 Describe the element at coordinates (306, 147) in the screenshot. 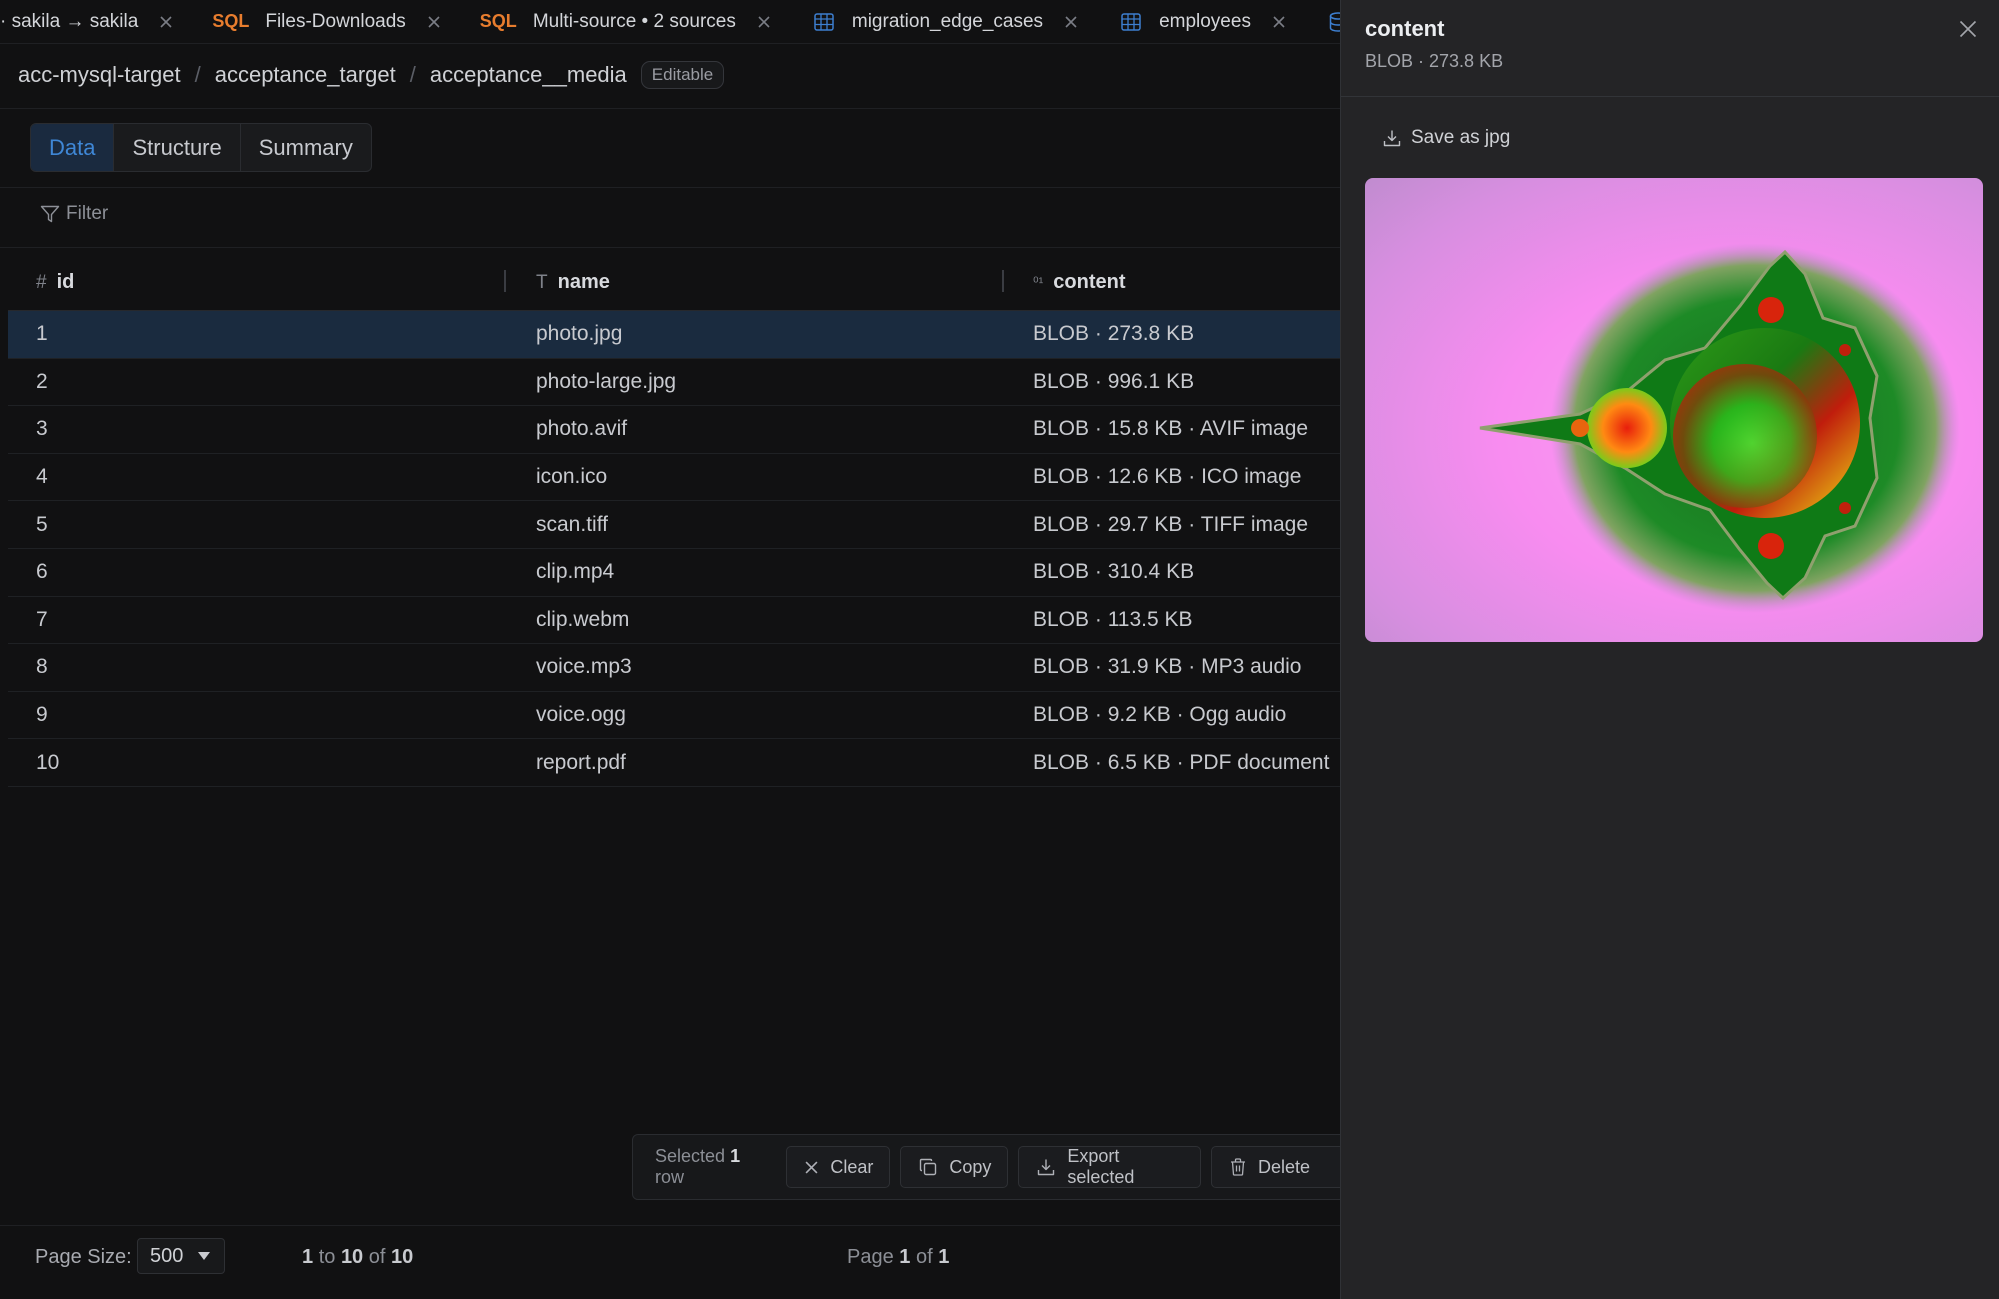

I see `tab-summary: Summary` at that location.